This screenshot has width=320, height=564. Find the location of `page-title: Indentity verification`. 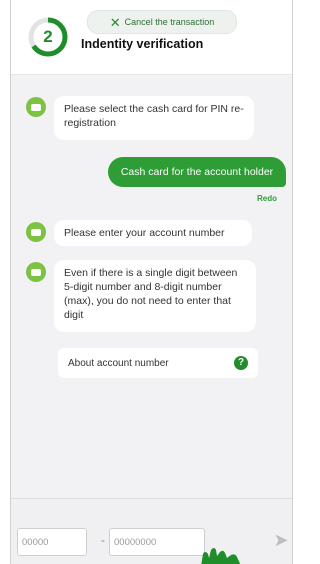

page-title: Indentity verification is located at coordinates (142, 44).